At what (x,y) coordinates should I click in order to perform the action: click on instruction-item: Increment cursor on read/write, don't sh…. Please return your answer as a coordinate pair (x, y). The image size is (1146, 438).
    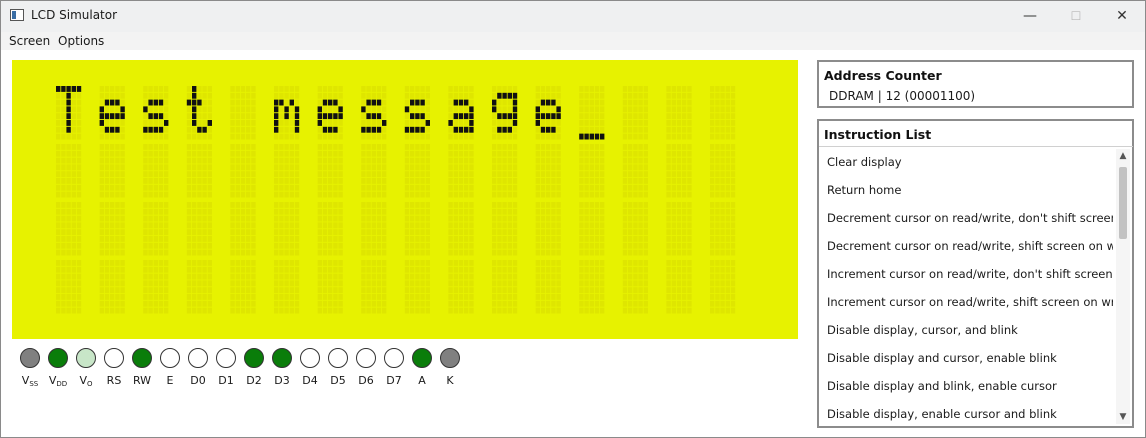
    Looking at the image, I should click on (966, 274).